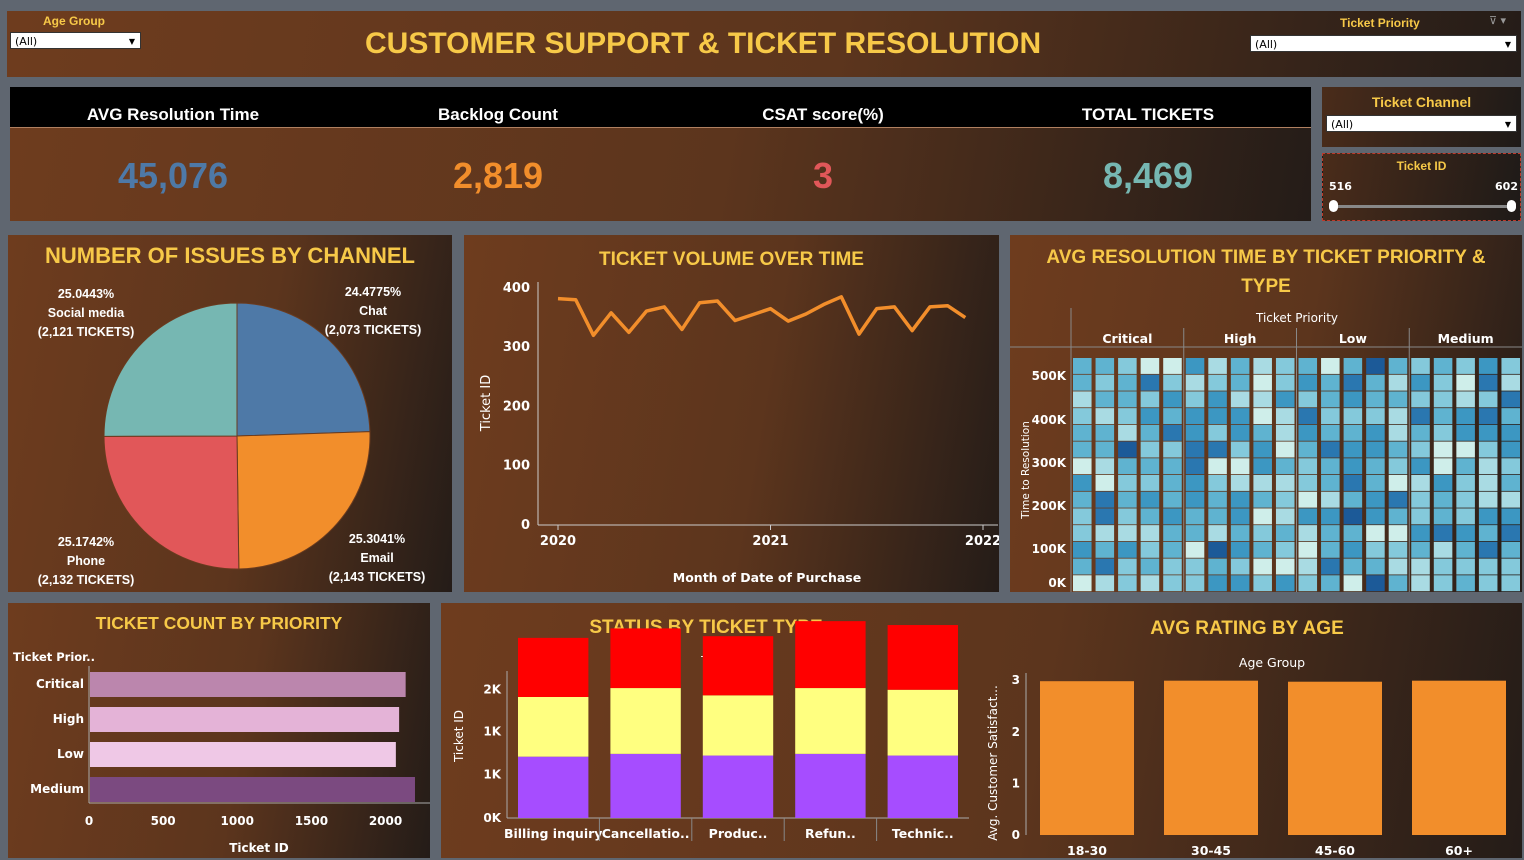  I want to click on ticket-id-slider-handle-min, so click(1333, 206).